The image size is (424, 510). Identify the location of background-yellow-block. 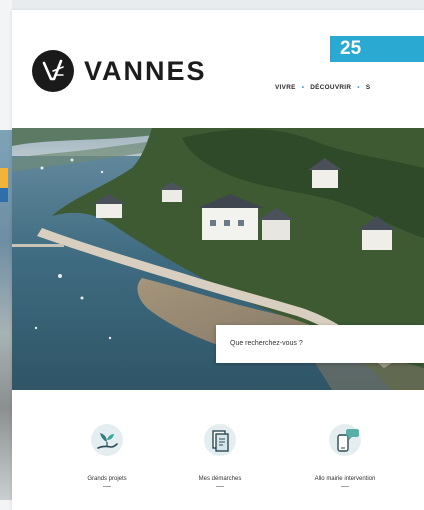
(4, 178).